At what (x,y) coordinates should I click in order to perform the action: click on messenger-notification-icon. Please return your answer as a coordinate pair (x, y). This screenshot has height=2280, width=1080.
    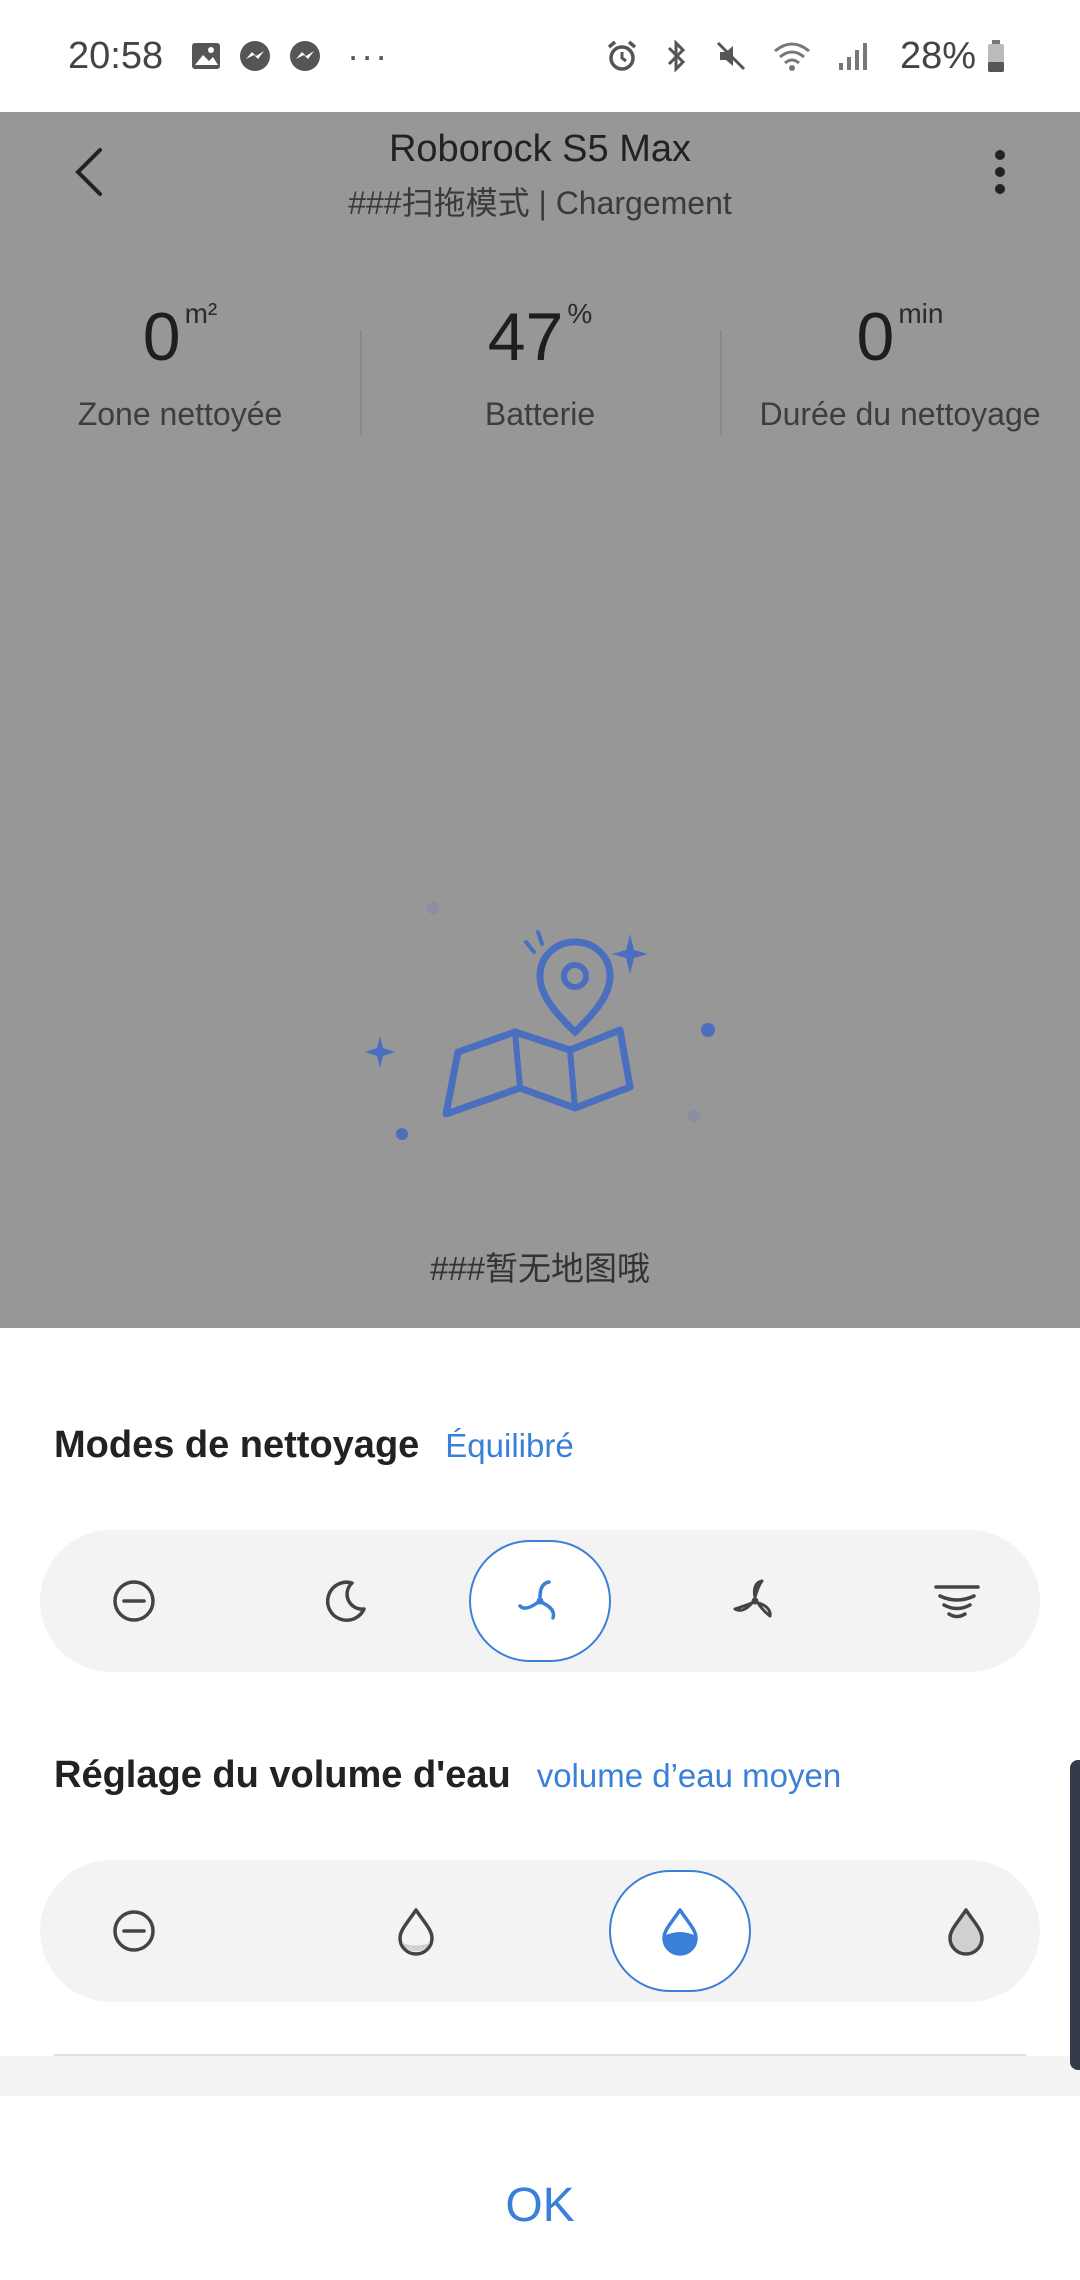
    Looking at the image, I should click on (255, 56).